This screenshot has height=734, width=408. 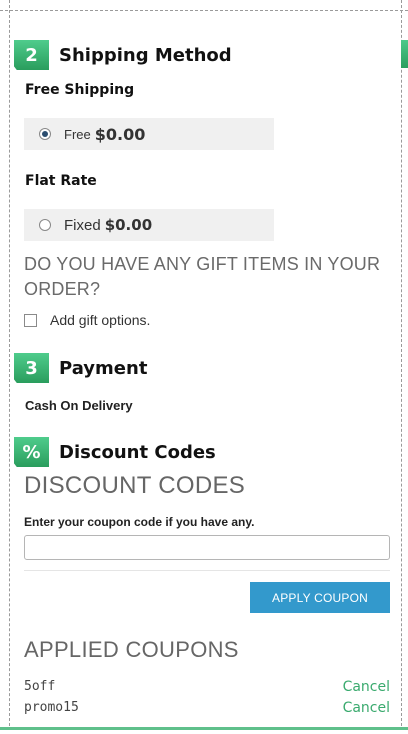 I want to click on applied-coupon-row: promo15 Cancel, so click(x=207, y=708).